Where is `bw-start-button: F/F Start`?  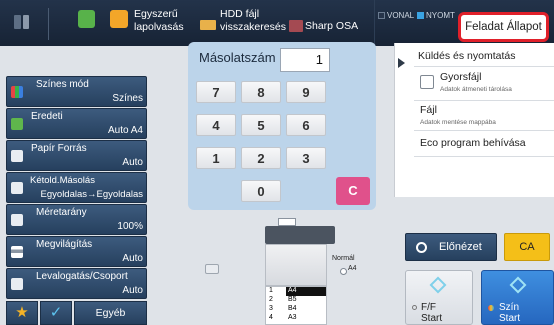
bw-start-button: F/F Start is located at coordinates (439, 297).